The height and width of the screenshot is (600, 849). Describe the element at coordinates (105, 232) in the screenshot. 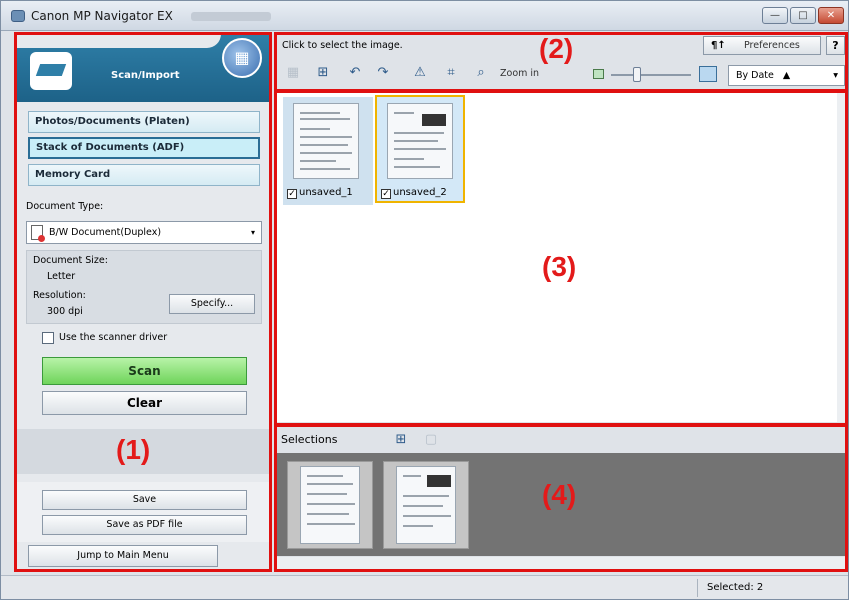

I see `document-type-value: B/W Document(Duplex)` at that location.